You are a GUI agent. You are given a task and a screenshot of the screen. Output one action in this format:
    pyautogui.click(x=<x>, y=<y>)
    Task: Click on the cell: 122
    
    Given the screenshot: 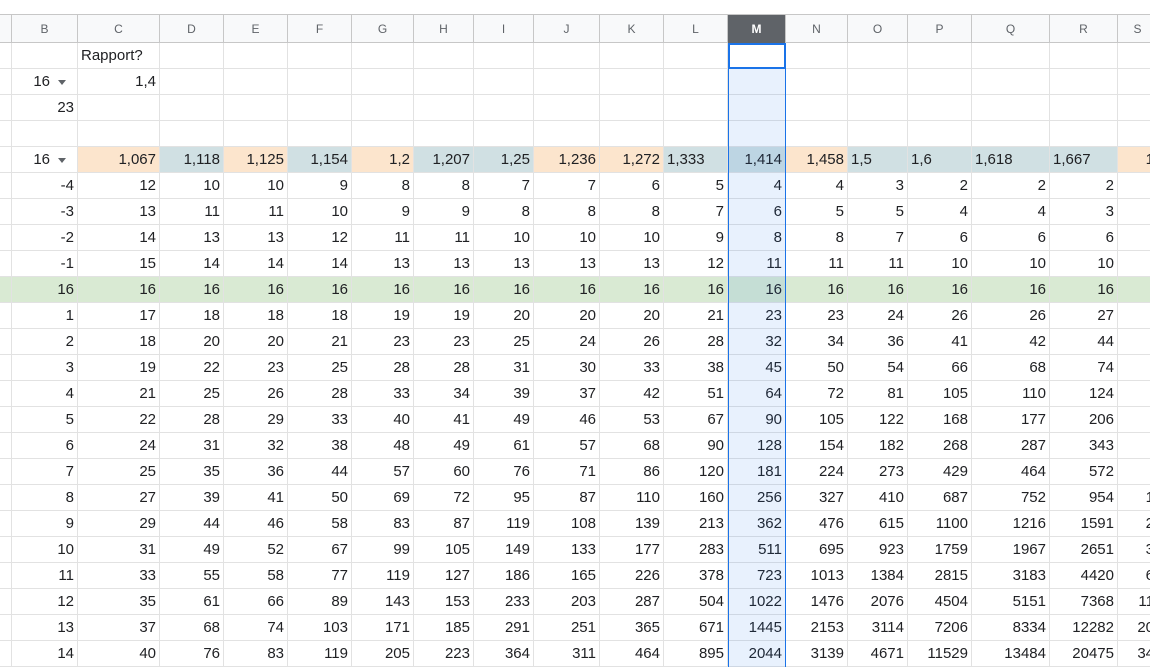 What is the action you would take?
    pyautogui.click(x=878, y=420)
    